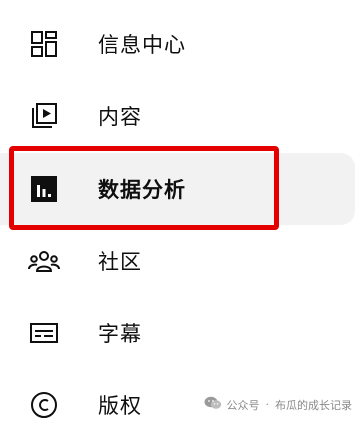 The image size is (362, 425). Describe the element at coordinates (243, 405) in the screenshot. I see `watermark-prefix: 公众号` at that location.